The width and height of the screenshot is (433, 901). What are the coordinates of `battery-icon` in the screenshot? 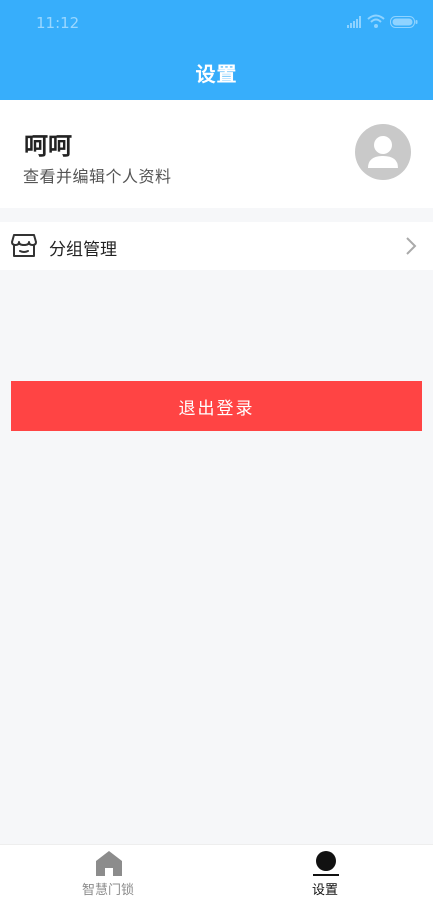 It's located at (404, 22).